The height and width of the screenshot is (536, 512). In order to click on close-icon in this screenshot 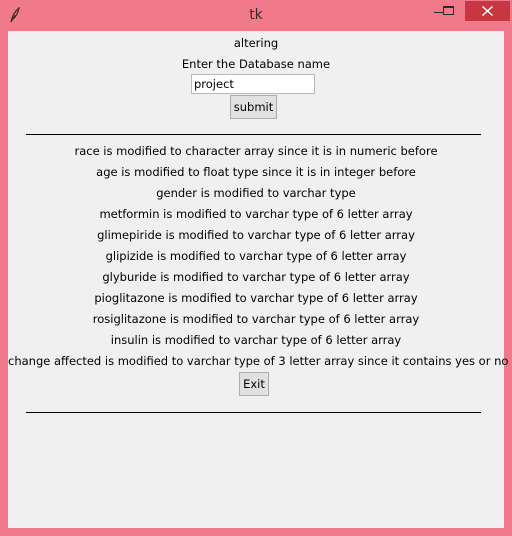, I will do `click(487, 11)`.